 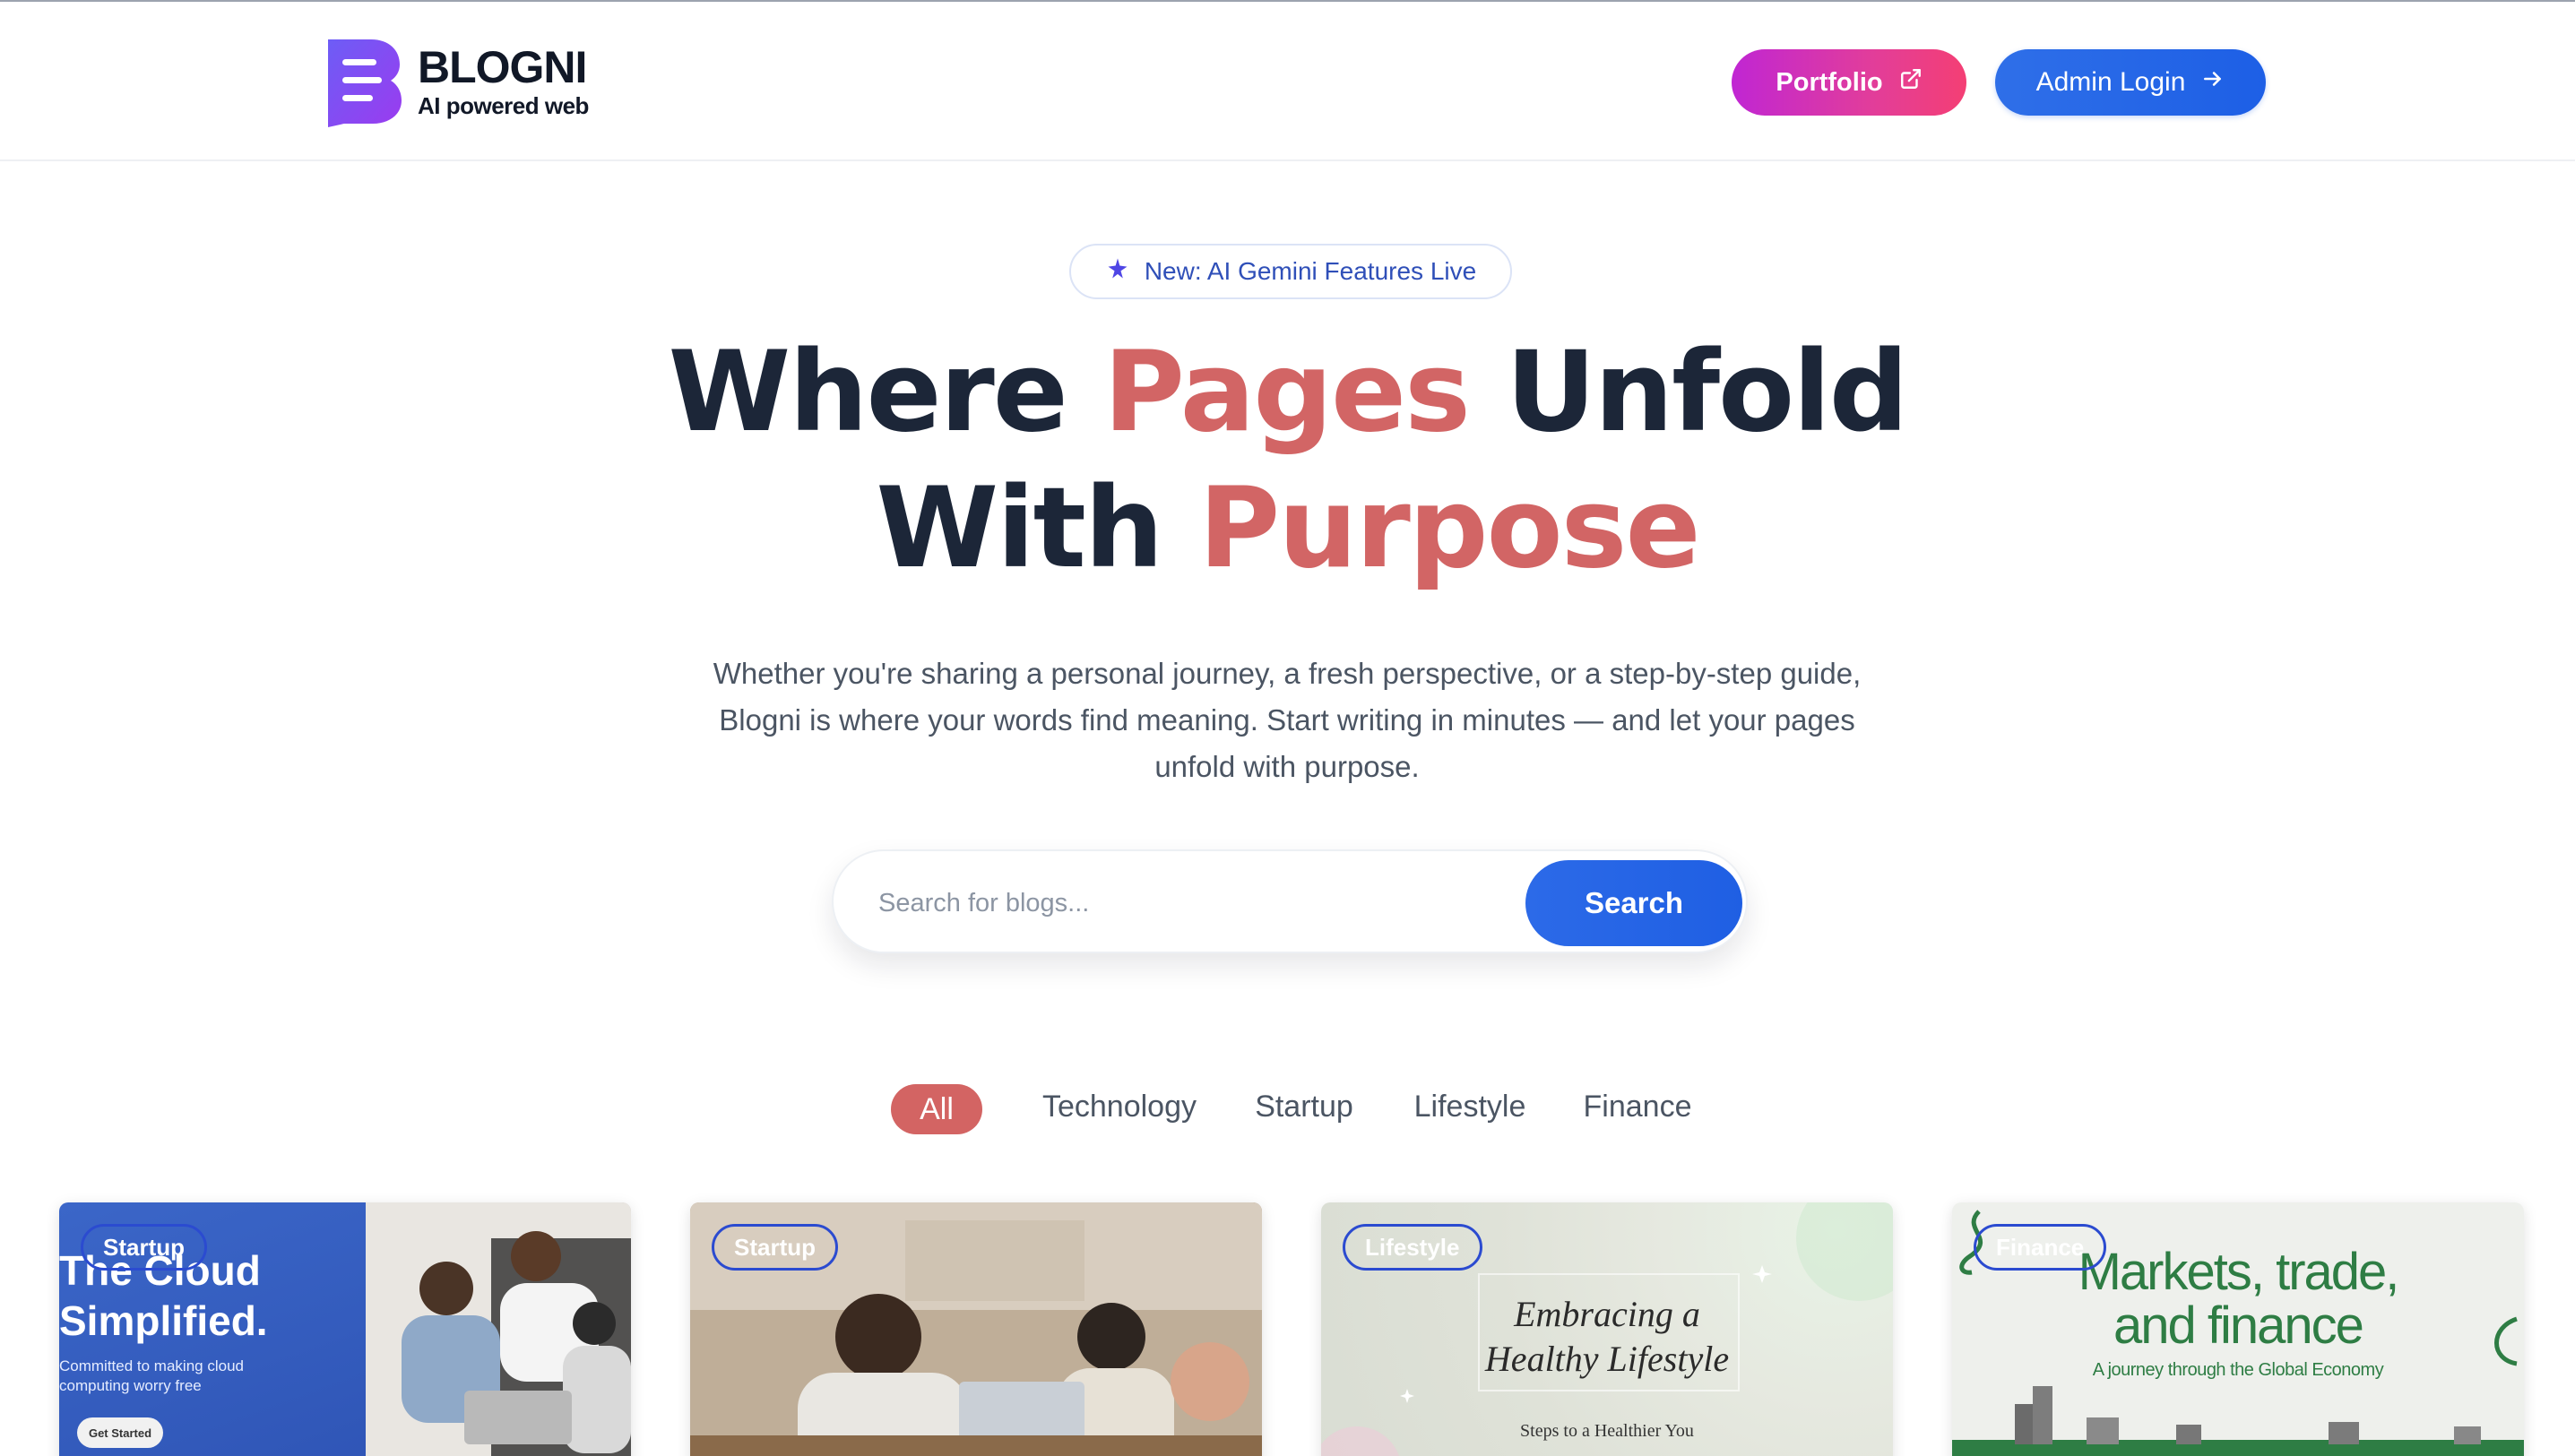 What do you see at coordinates (163, 1321) in the screenshot?
I see `card-image-title-line: Simplified.` at bounding box center [163, 1321].